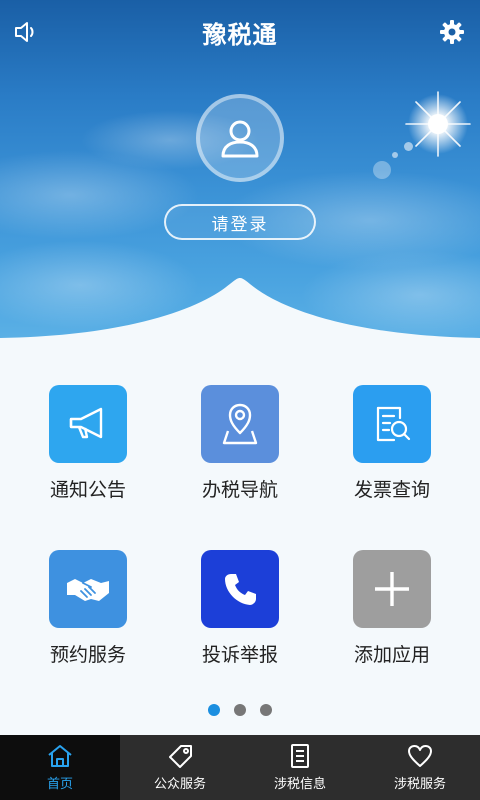 This screenshot has height=800, width=480. I want to click on plus-icon, so click(392, 589).